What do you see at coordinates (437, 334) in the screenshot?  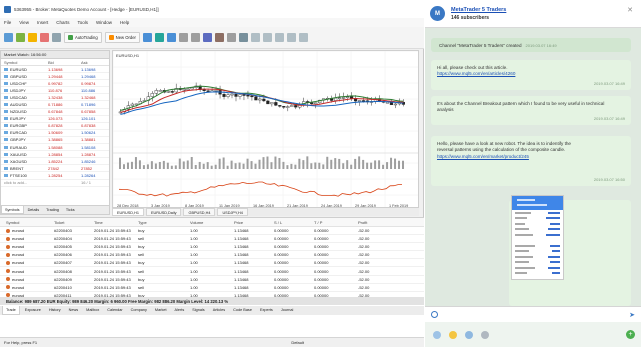 I see `chat-icon` at bounding box center [437, 334].